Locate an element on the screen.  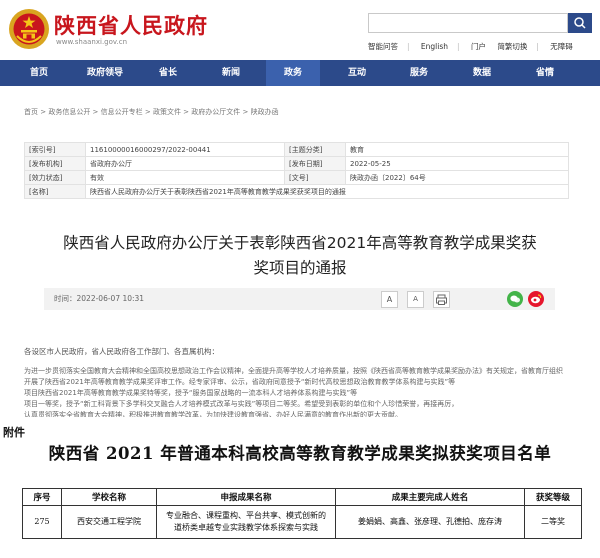
nav-province-info: 省情 is located at coordinates (545, 73).